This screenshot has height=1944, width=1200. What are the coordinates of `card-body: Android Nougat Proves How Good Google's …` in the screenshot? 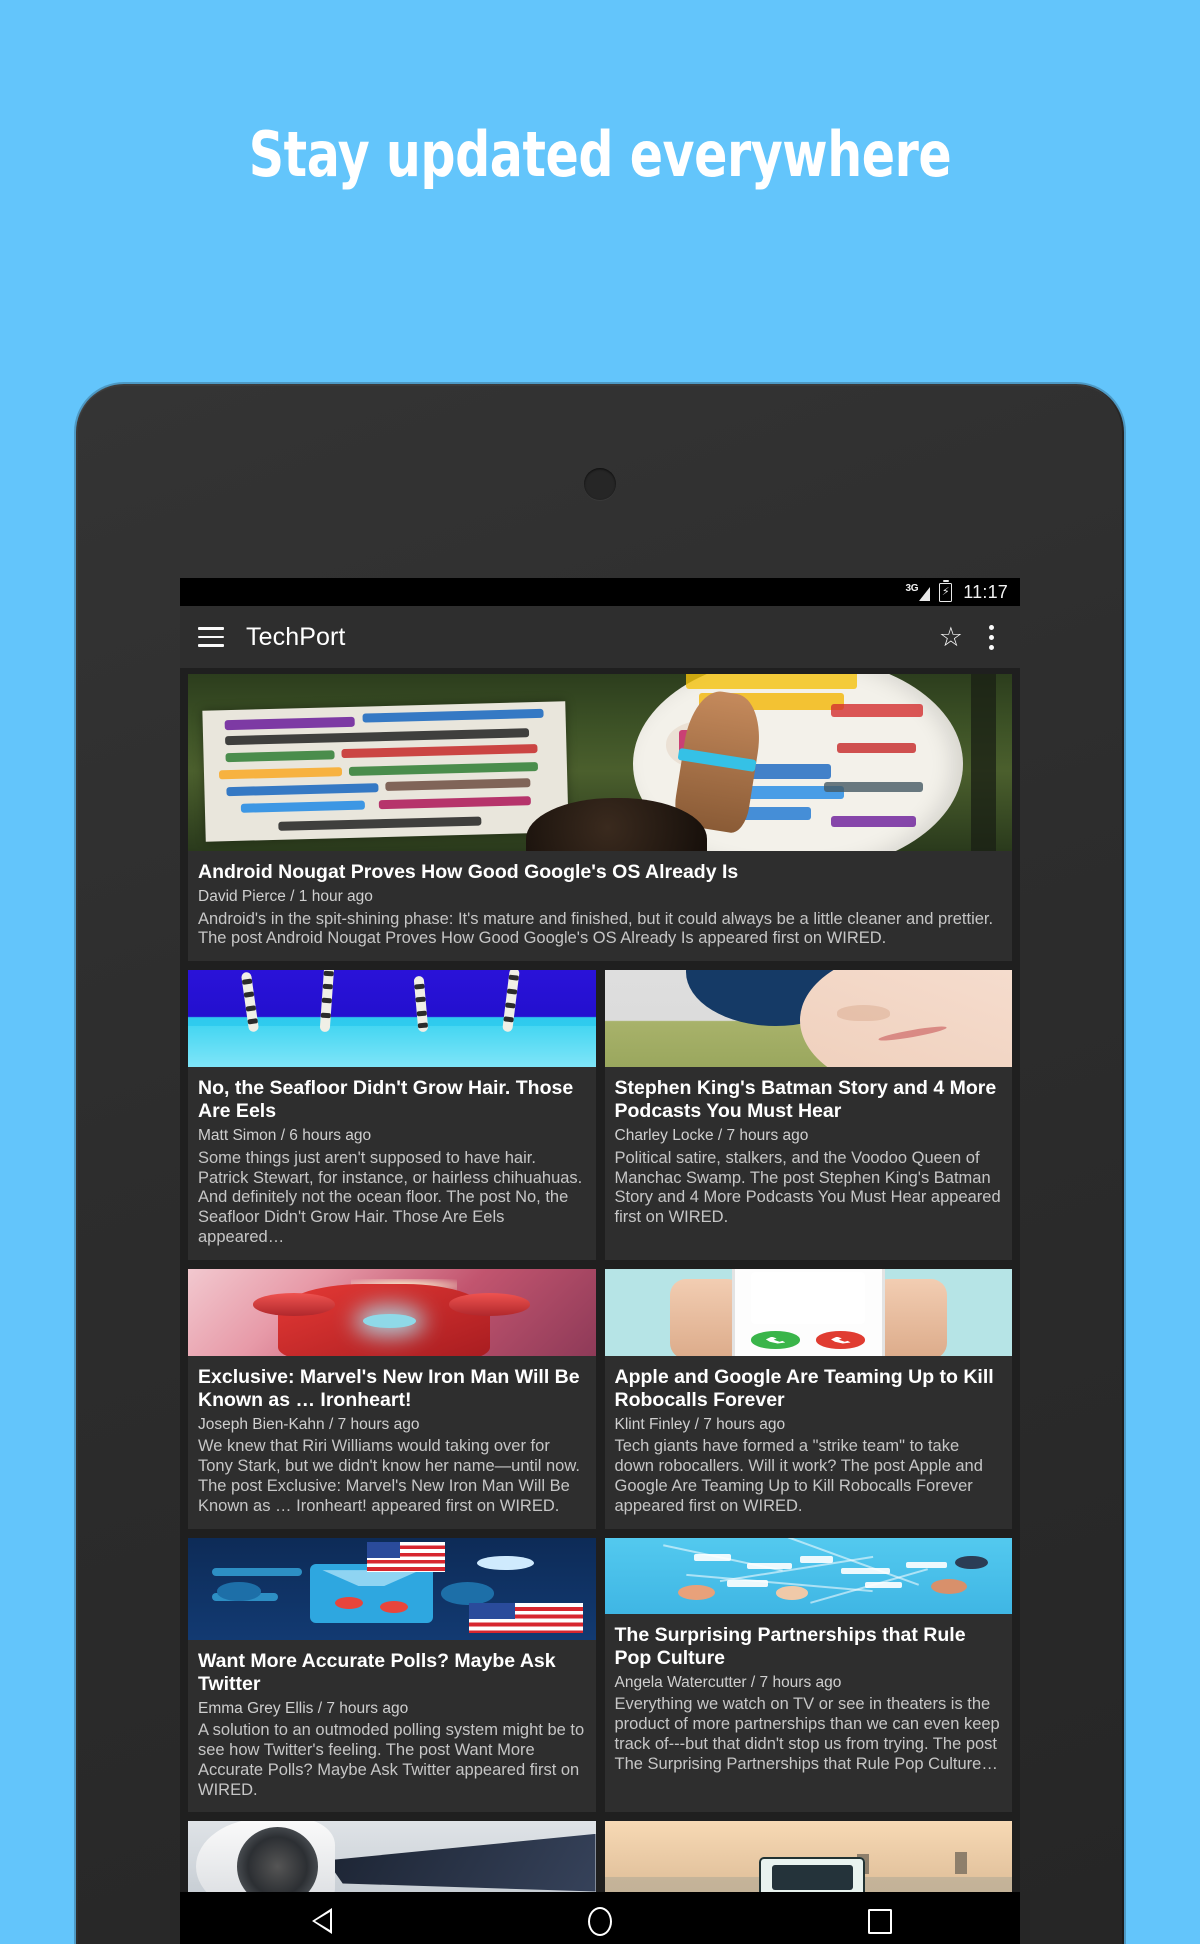 It's located at (600, 906).